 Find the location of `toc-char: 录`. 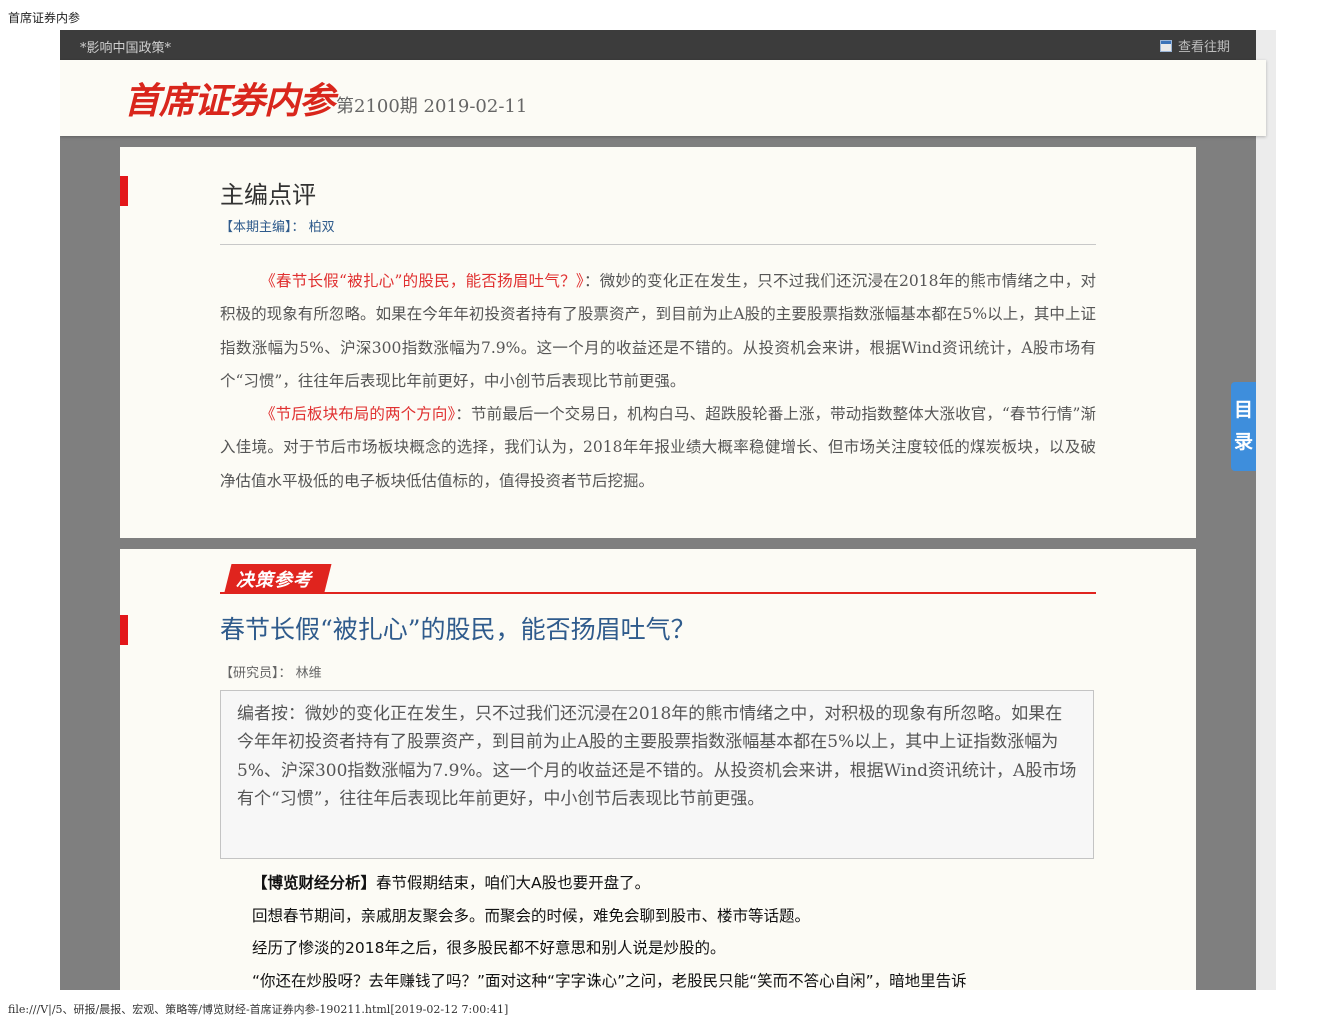

toc-char: 录 is located at coordinates (1243, 442).